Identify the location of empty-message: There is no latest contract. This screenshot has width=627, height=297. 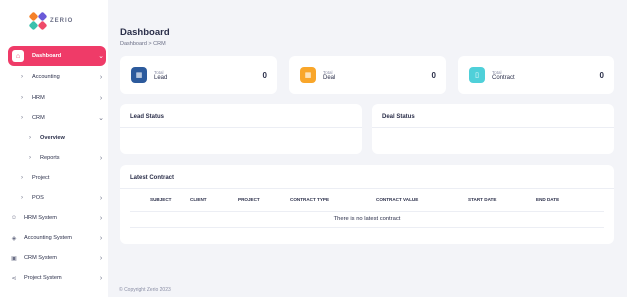
(367, 219).